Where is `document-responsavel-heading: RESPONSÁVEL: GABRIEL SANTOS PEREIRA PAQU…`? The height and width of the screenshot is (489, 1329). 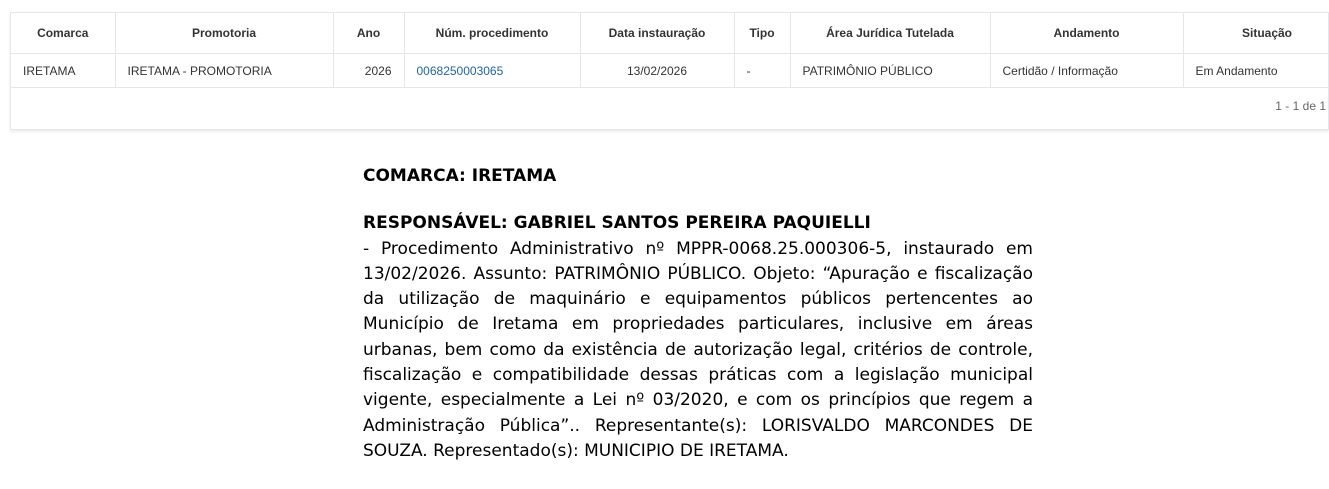
document-responsavel-heading: RESPONSÁVEL: GABRIEL SANTOS PEREIRA PAQU… is located at coordinates (617, 223).